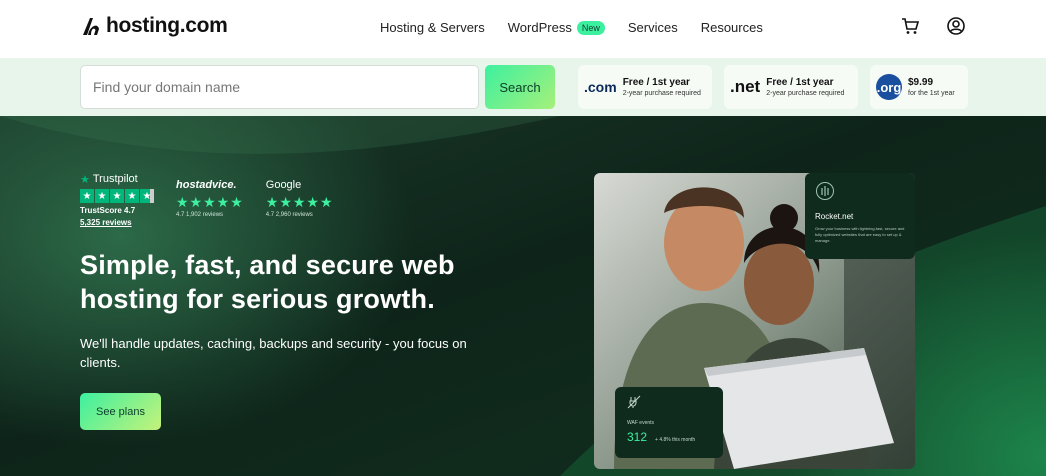 The height and width of the screenshot is (476, 1046). What do you see at coordinates (641, 423) in the screenshot?
I see `waf-label: WAF events` at bounding box center [641, 423].